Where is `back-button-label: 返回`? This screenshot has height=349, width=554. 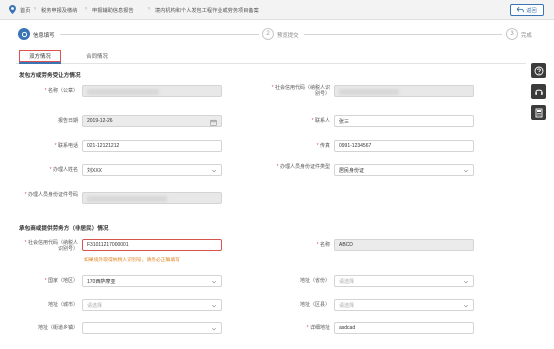 back-button-label: 返回 is located at coordinates (531, 10).